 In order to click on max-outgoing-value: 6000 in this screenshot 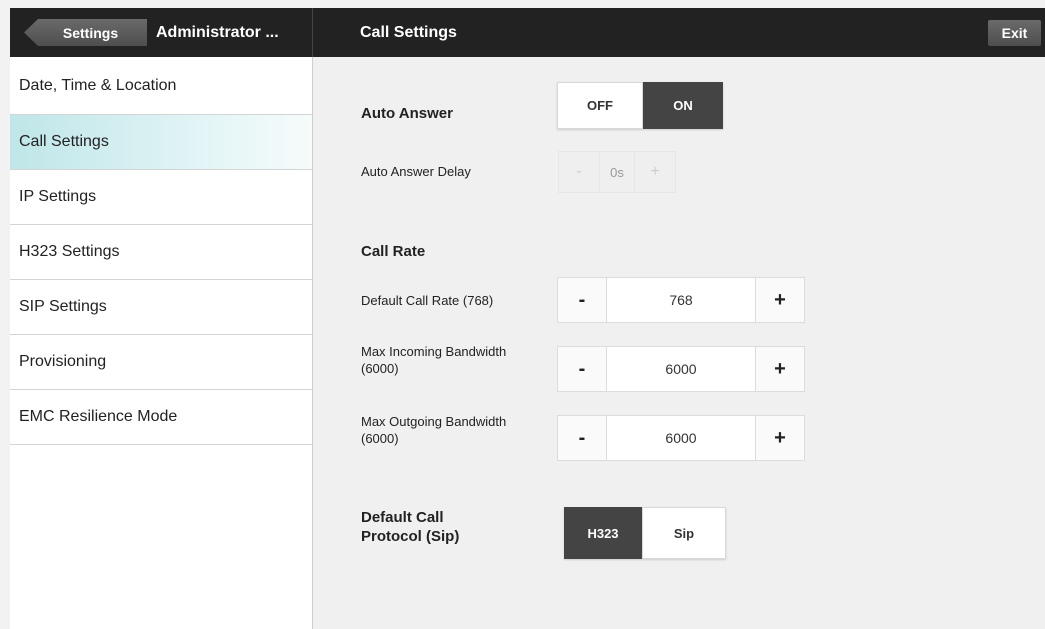, I will do `click(681, 438)`.